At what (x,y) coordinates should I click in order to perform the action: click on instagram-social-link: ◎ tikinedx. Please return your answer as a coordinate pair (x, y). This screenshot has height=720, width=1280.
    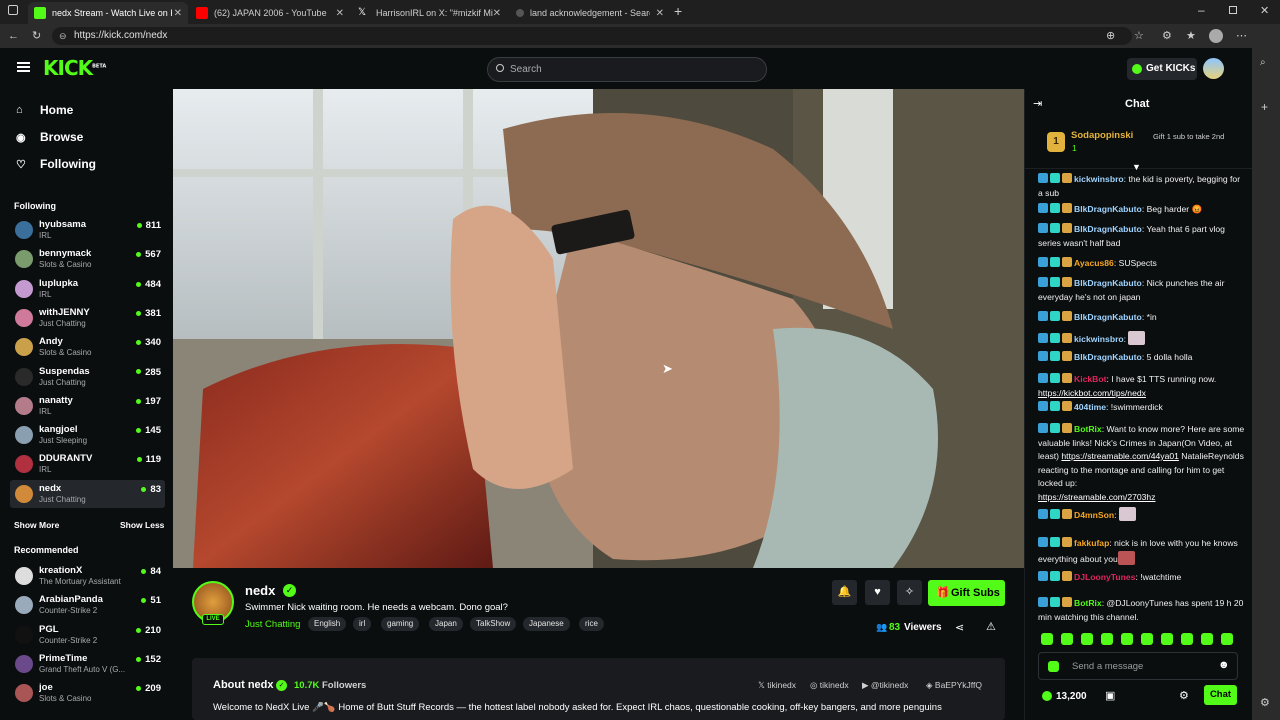
    Looking at the image, I should click on (829, 685).